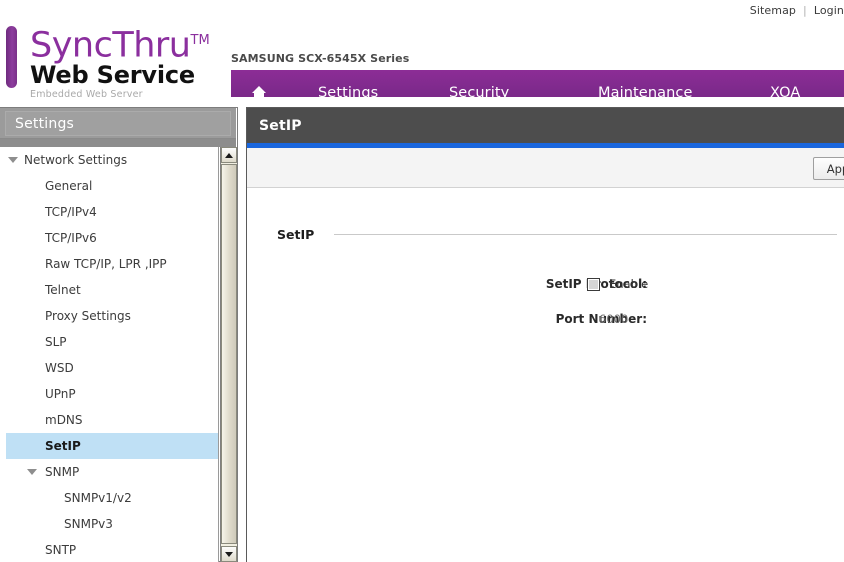 Image resolution: width=844 pixels, height=562 pixels. I want to click on enable-checkbox-label: Enable, so click(629, 284).